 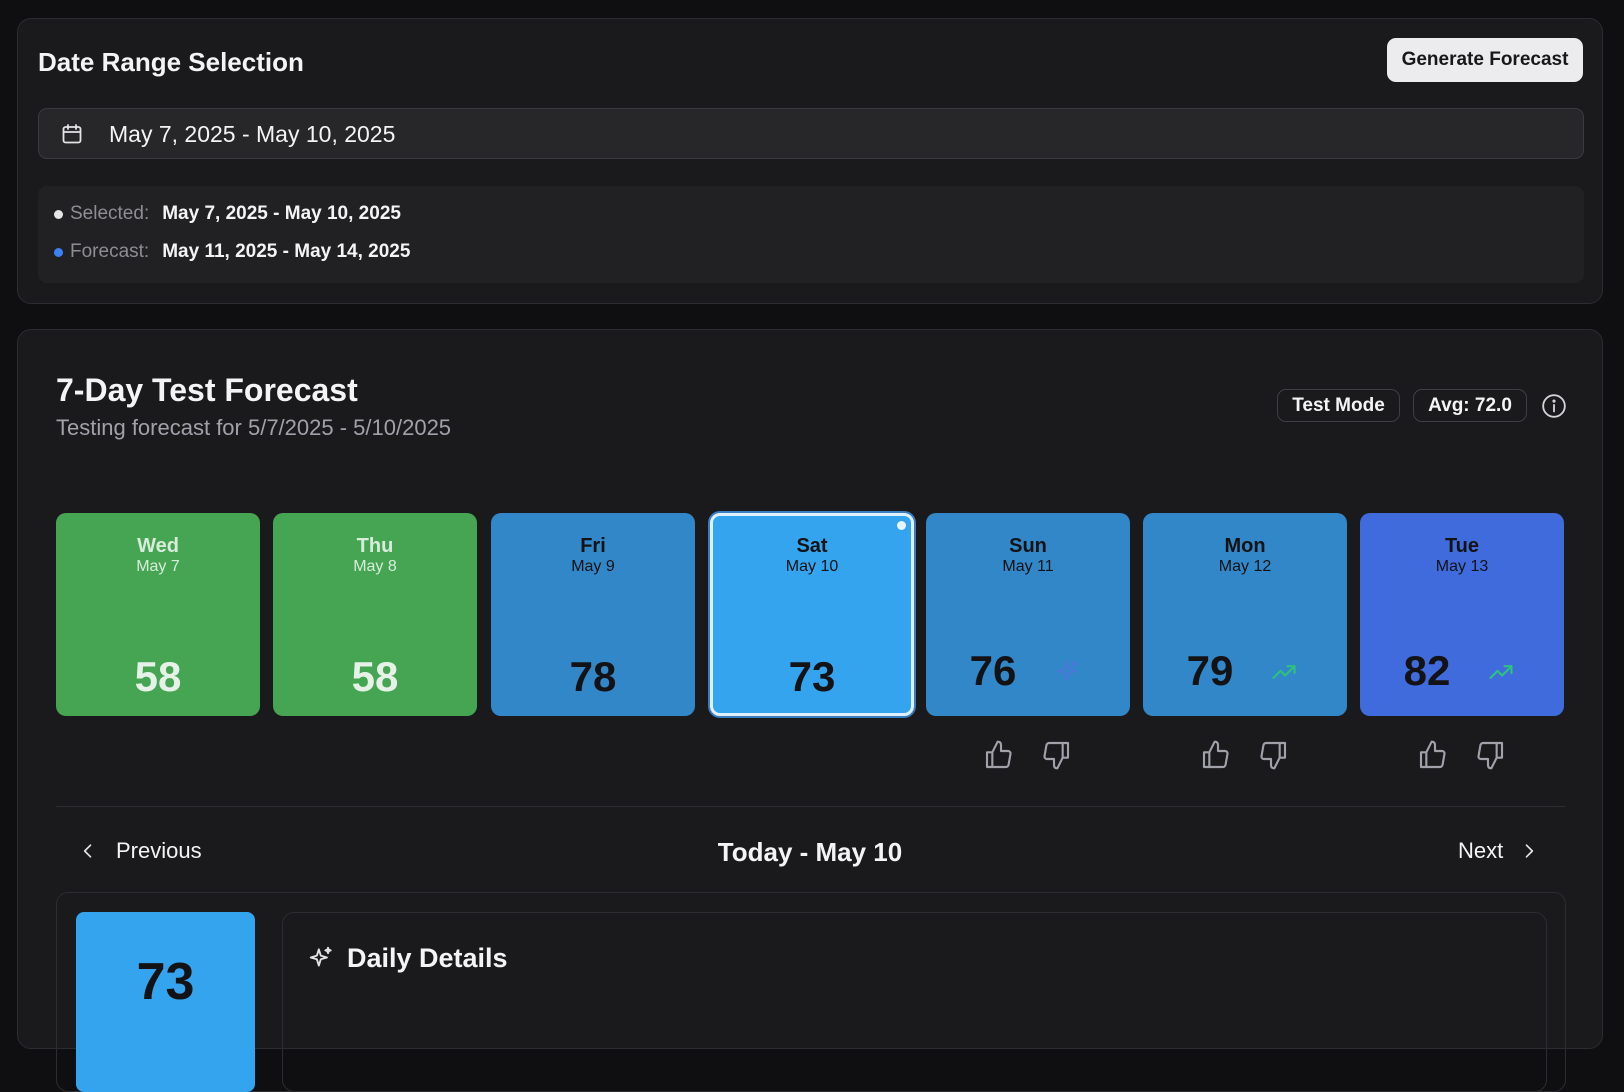 I want to click on day-date: May 12, so click(x=1245, y=566).